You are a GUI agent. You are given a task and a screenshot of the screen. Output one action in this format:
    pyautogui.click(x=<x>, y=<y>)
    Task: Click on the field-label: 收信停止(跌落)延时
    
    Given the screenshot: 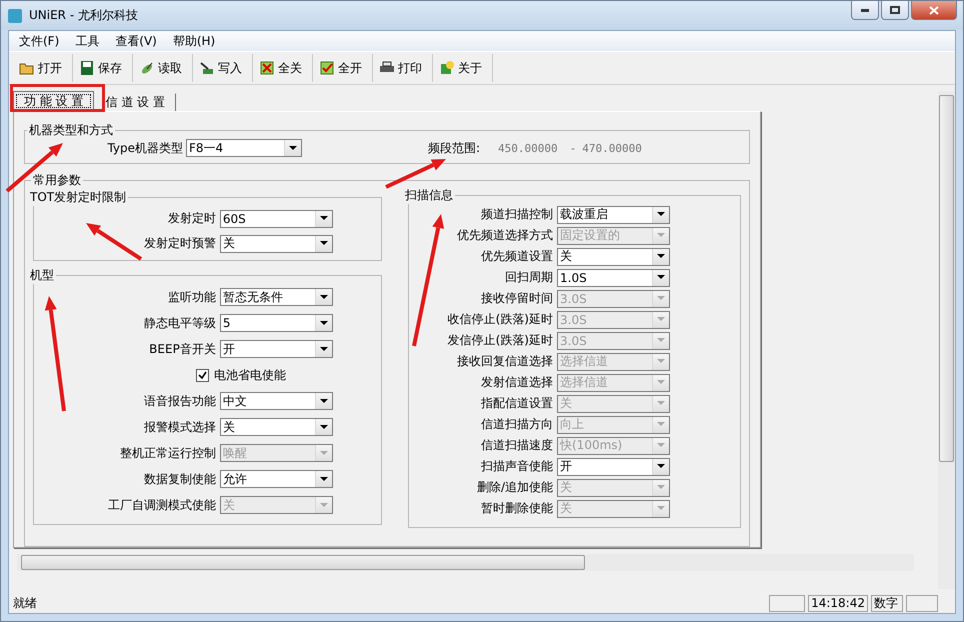 What is the action you would take?
    pyautogui.click(x=500, y=319)
    